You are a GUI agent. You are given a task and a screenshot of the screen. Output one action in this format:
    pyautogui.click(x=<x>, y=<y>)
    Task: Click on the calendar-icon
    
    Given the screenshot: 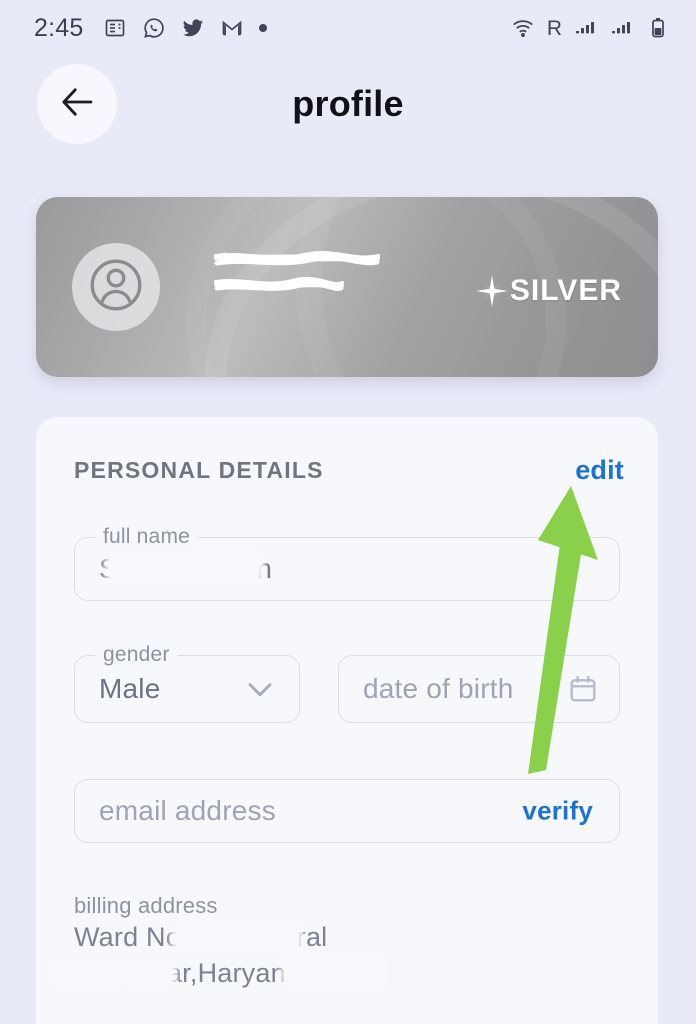 What is the action you would take?
    pyautogui.click(x=583, y=689)
    